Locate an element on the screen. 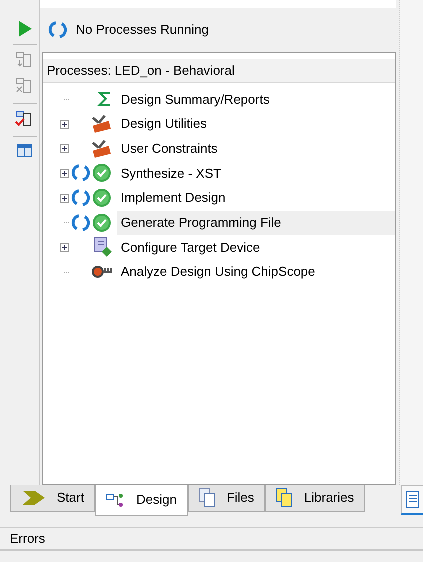  side-tab is located at coordinates (412, 500).